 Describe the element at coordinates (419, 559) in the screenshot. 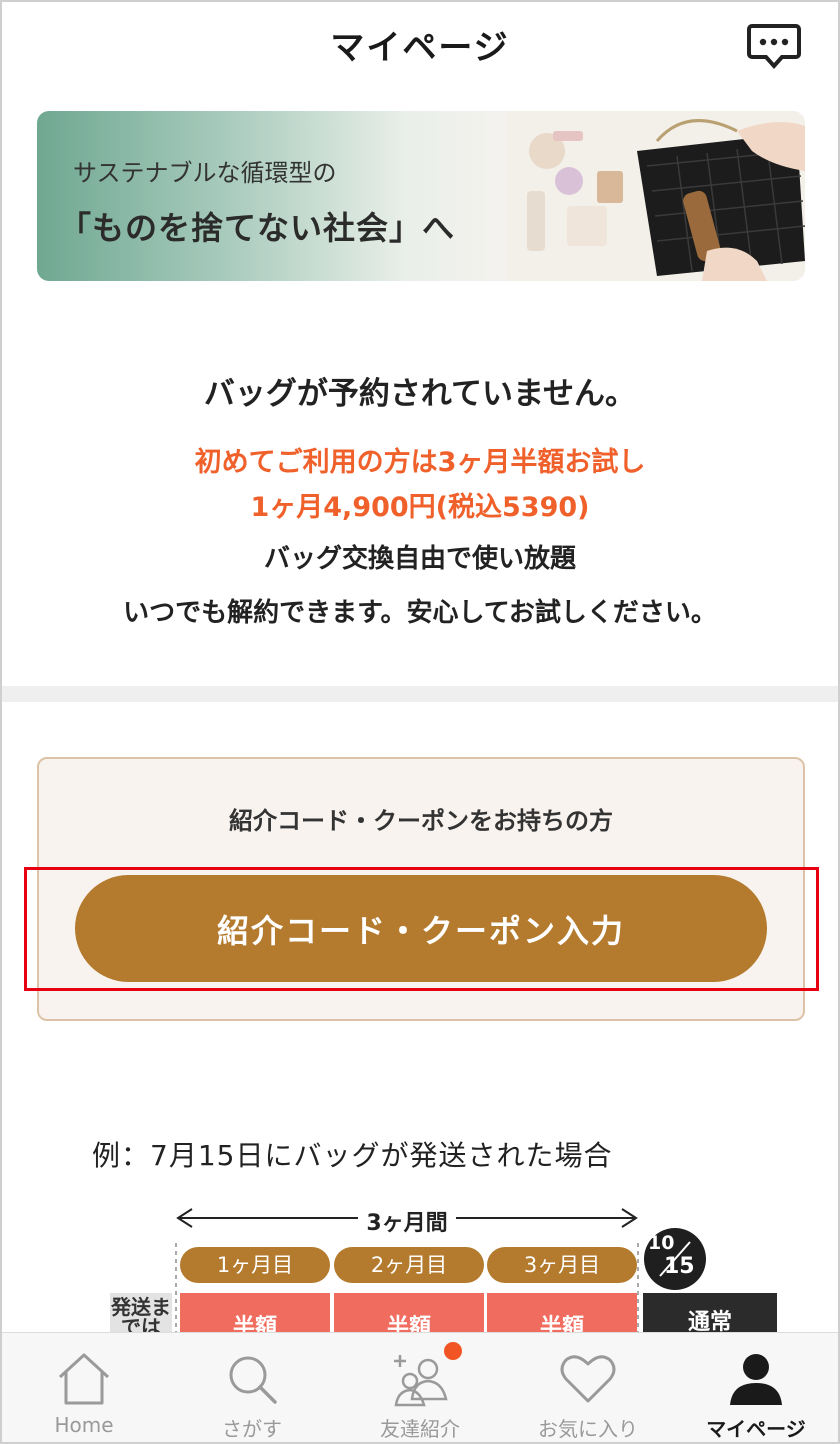

I see `free-exchange-text: バッグ交換自由で使い放題` at that location.